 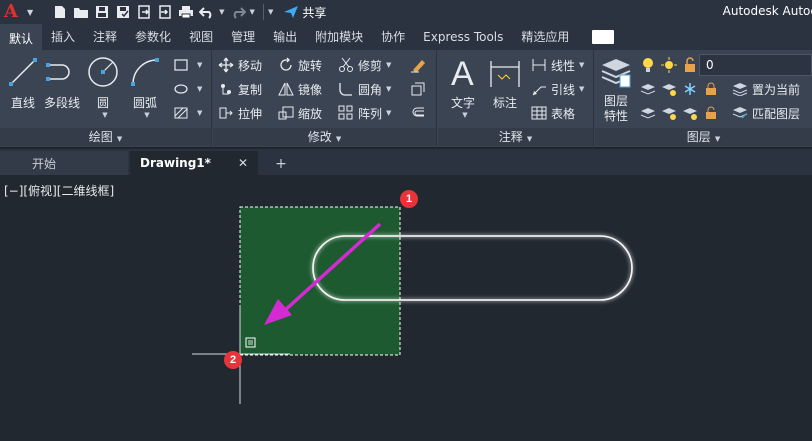 What do you see at coordinates (207, 12) in the screenshot?
I see `undo-icon` at bounding box center [207, 12].